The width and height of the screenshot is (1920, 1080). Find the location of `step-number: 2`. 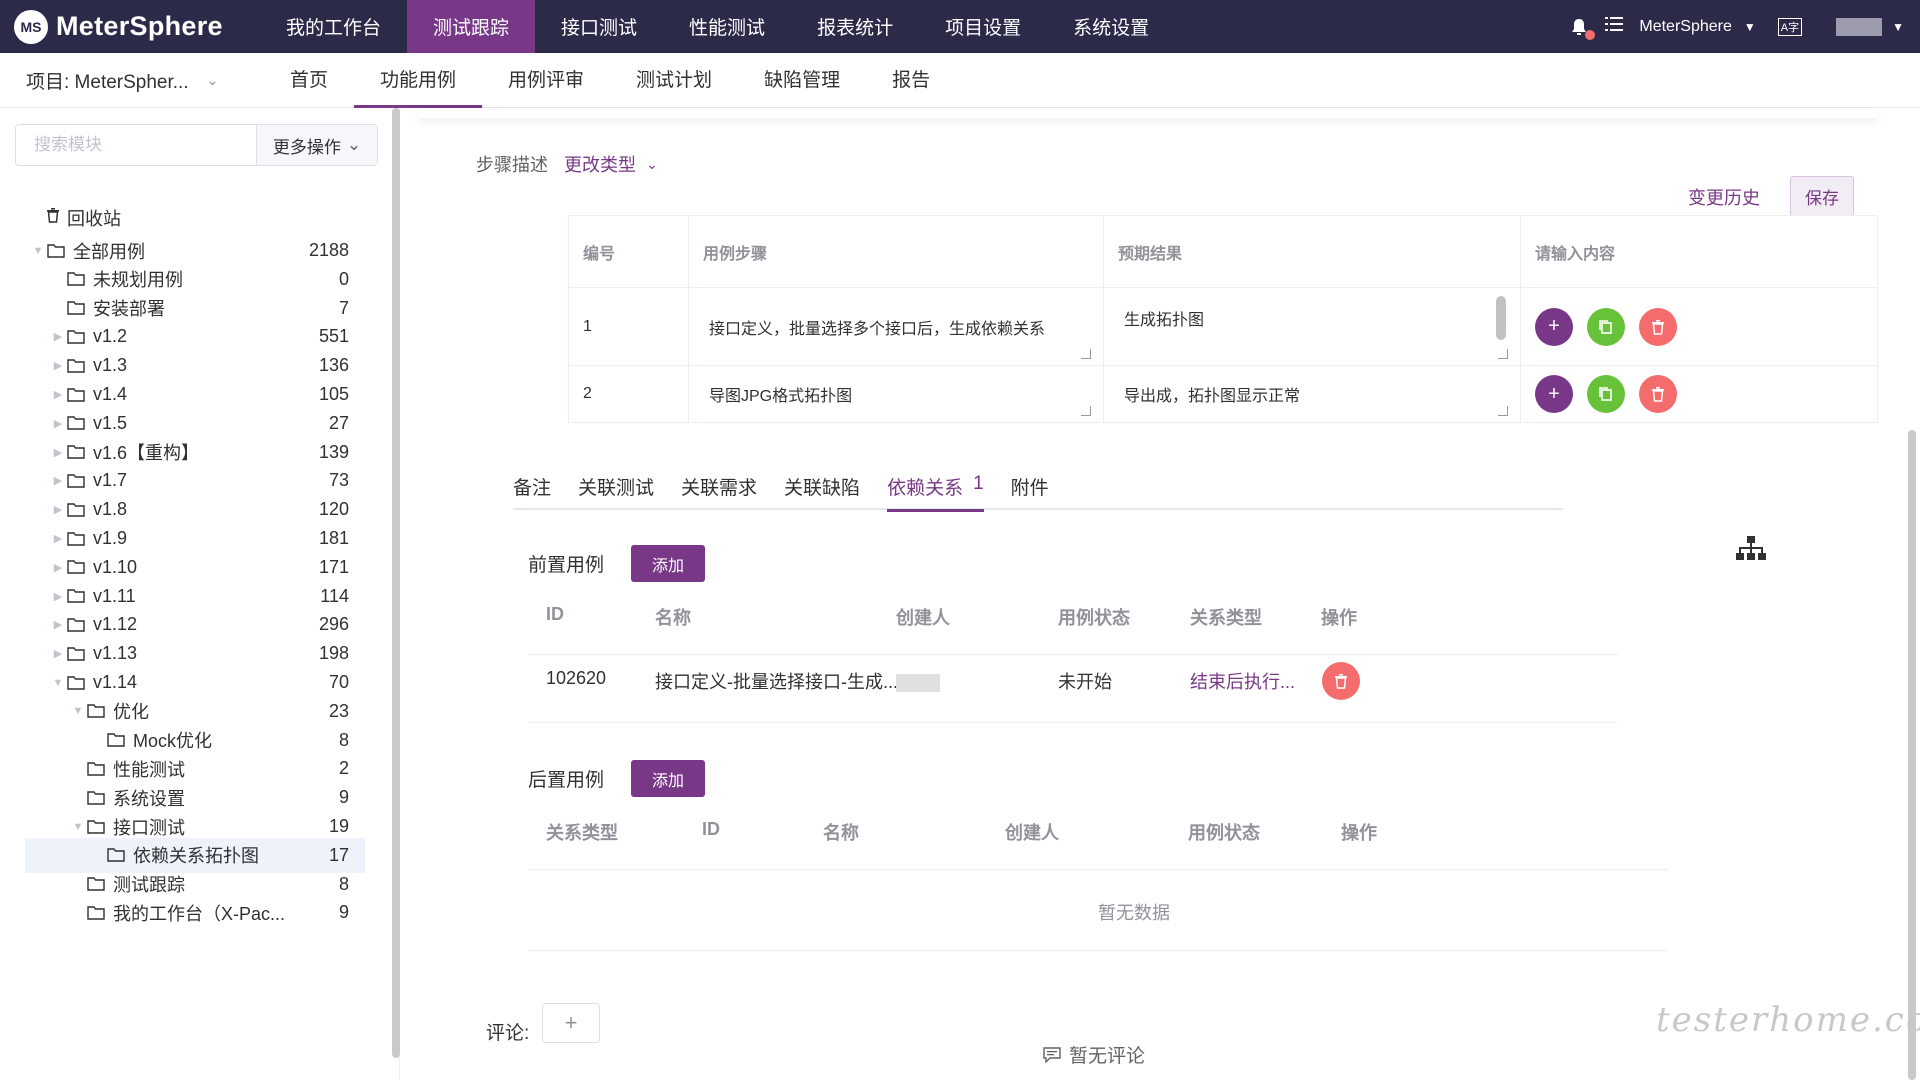

step-number: 2 is located at coordinates (629, 394).